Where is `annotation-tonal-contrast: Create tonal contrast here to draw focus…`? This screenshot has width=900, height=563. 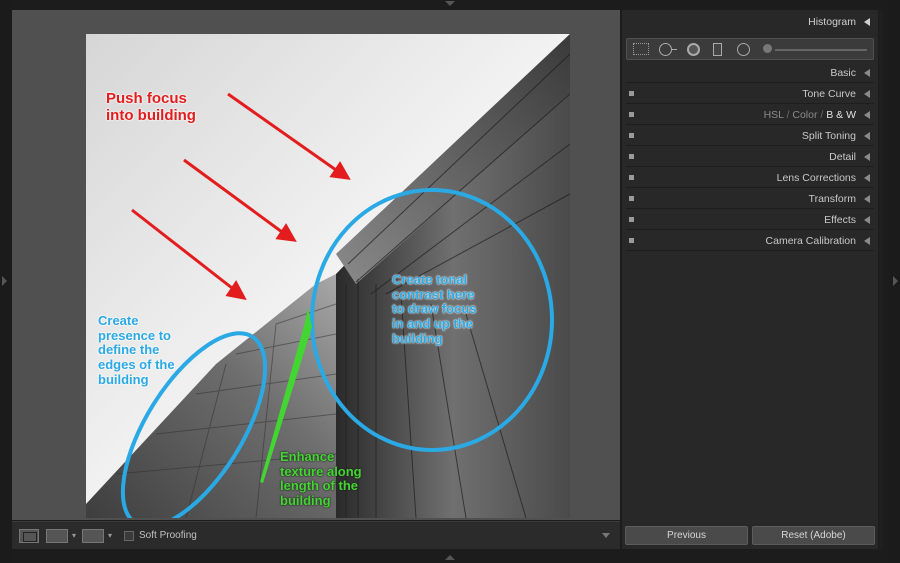 annotation-tonal-contrast: Create tonal contrast here to draw focus… is located at coordinates (434, 309).